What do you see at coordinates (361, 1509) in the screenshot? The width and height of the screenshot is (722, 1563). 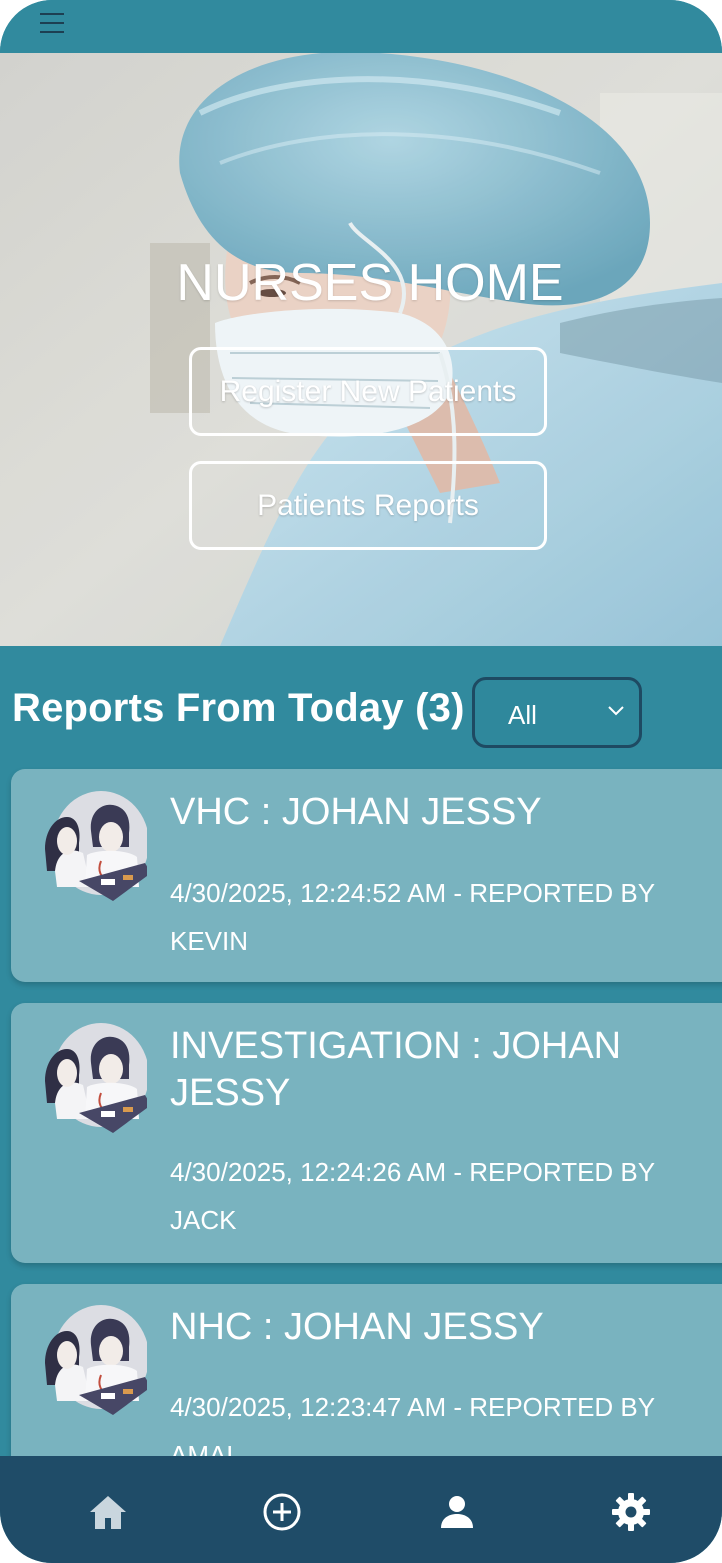 I see `bottom-navigation` at bounding box center [361, 1509].